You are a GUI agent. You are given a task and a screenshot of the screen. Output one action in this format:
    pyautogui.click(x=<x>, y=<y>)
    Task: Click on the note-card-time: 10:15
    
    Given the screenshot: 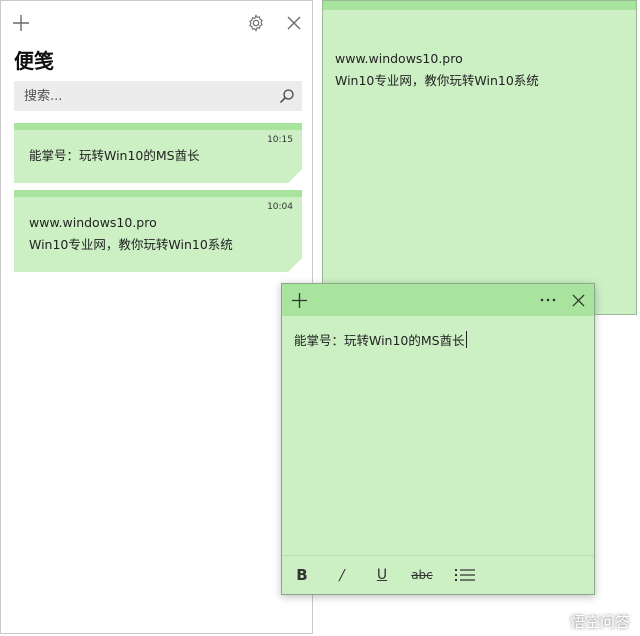 What is the action you would take?
    pyautogui.click(x=280, y=140)
    